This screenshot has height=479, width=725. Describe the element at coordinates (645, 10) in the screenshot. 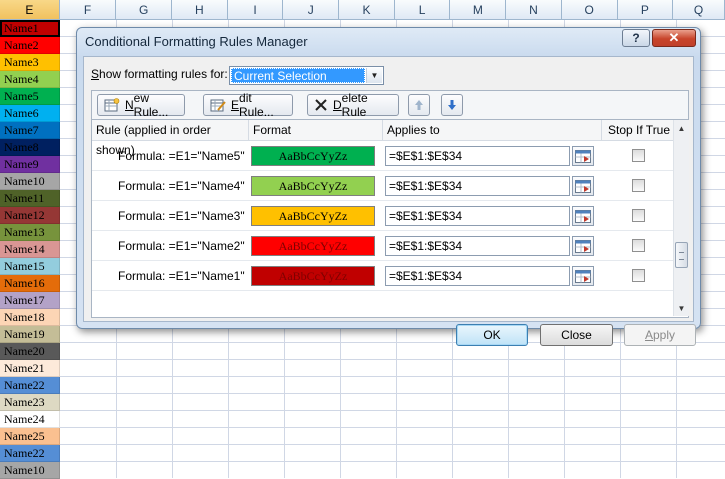

I see `column-header-p: P` at that location.